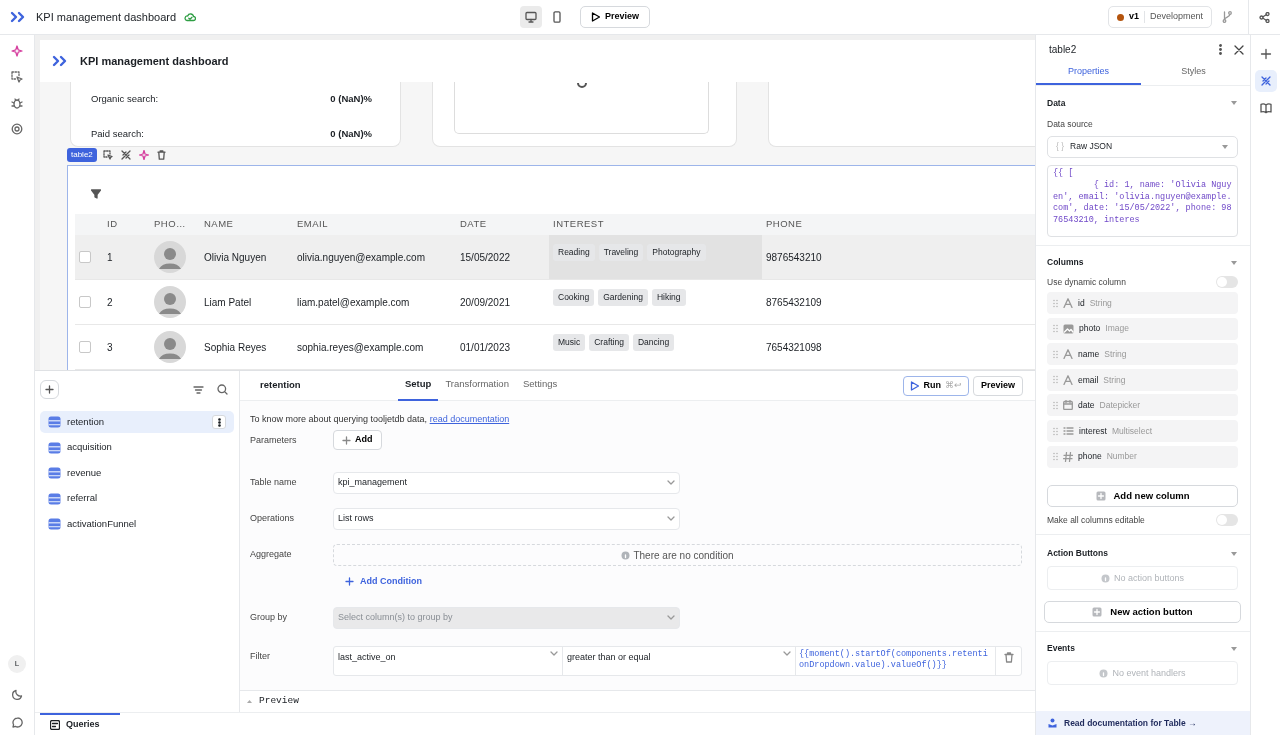  What do you see at coordinates (1143, 723) in the screenshot?
I see `documentation-link: Read documentation for Table →` at bounding box center [1143, 723].